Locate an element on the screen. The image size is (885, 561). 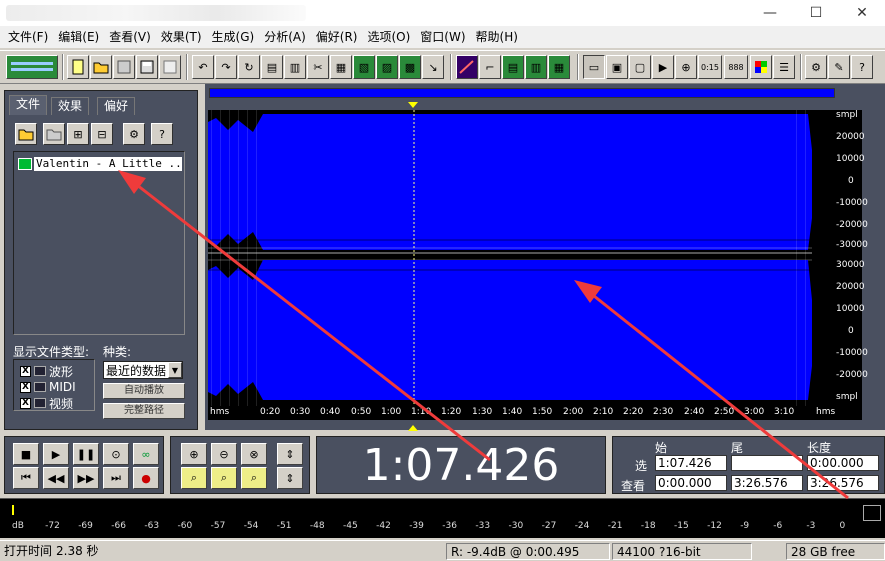
play-follow-icon: ▶ is located at coordinates (663, 67).